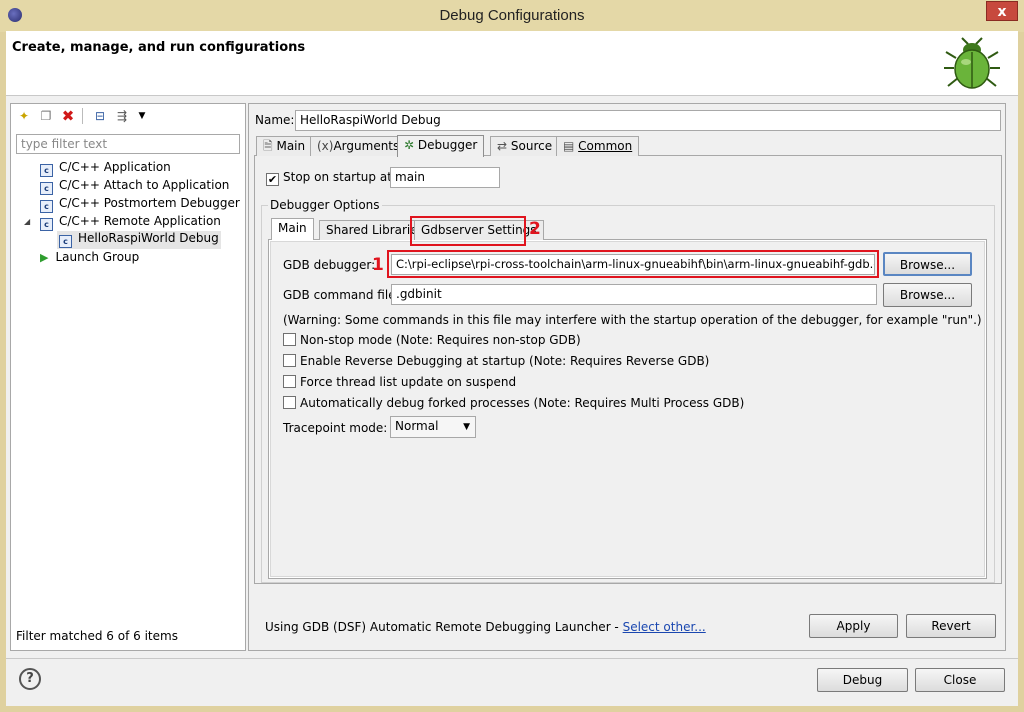 The width and height of the screenshot is (1024, 712). I want to click on play-icon: ▶, so click(44, 257).